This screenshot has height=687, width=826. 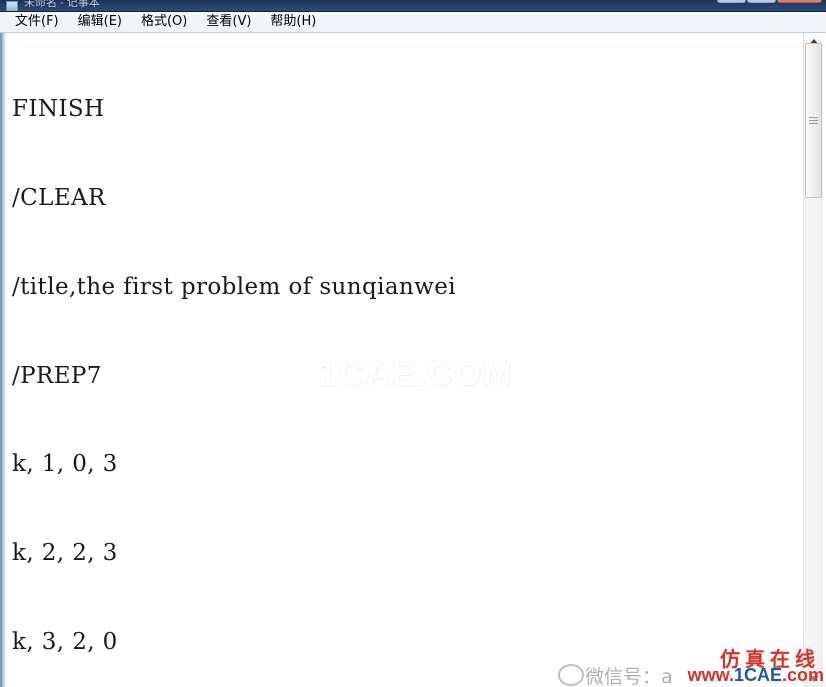 What do you see at coordinates (769, 6) in the screenshot?
I see `window-controls: ─ □ ✕` at bounding box center [769, 6].